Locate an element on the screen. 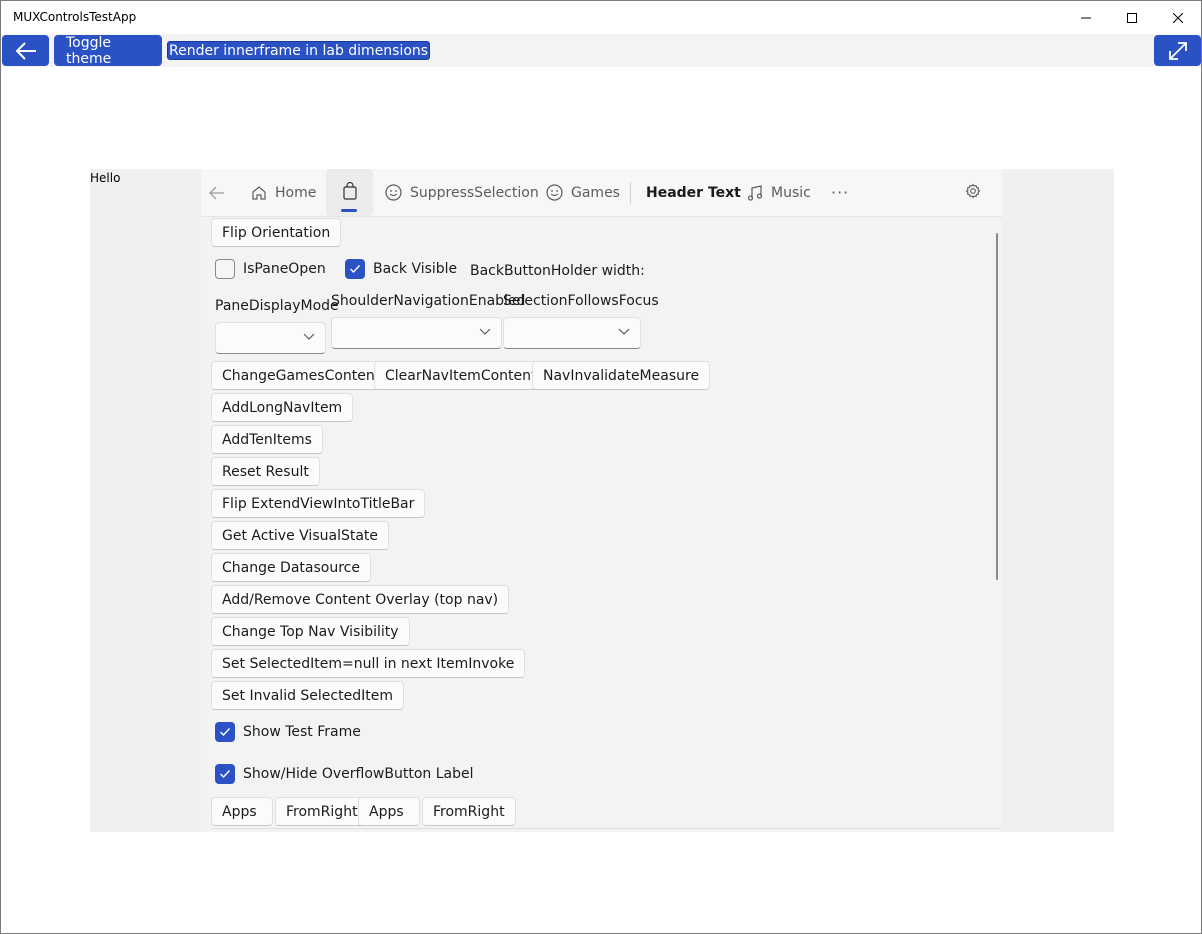 The width and height of the screenshot is (1202, 934). checkbox-label: Back Visible is located at coordinates (415, 269).